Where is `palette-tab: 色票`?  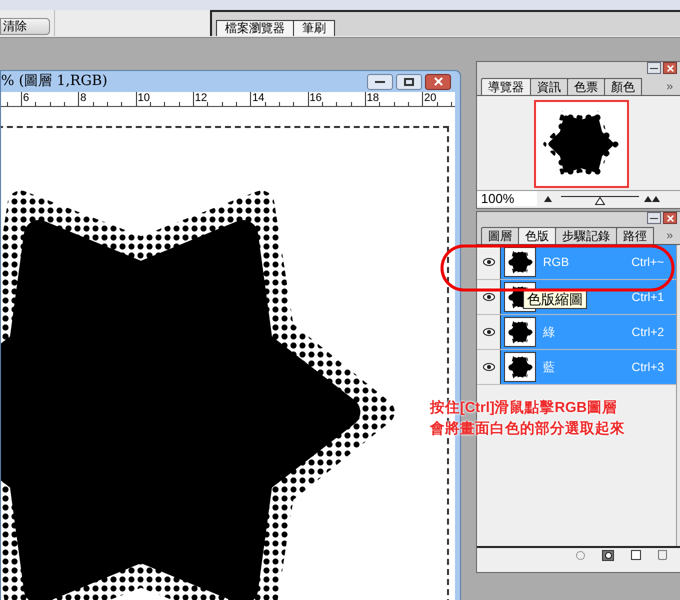 palette-tab: 色票 is located at coordinates (586, 86).